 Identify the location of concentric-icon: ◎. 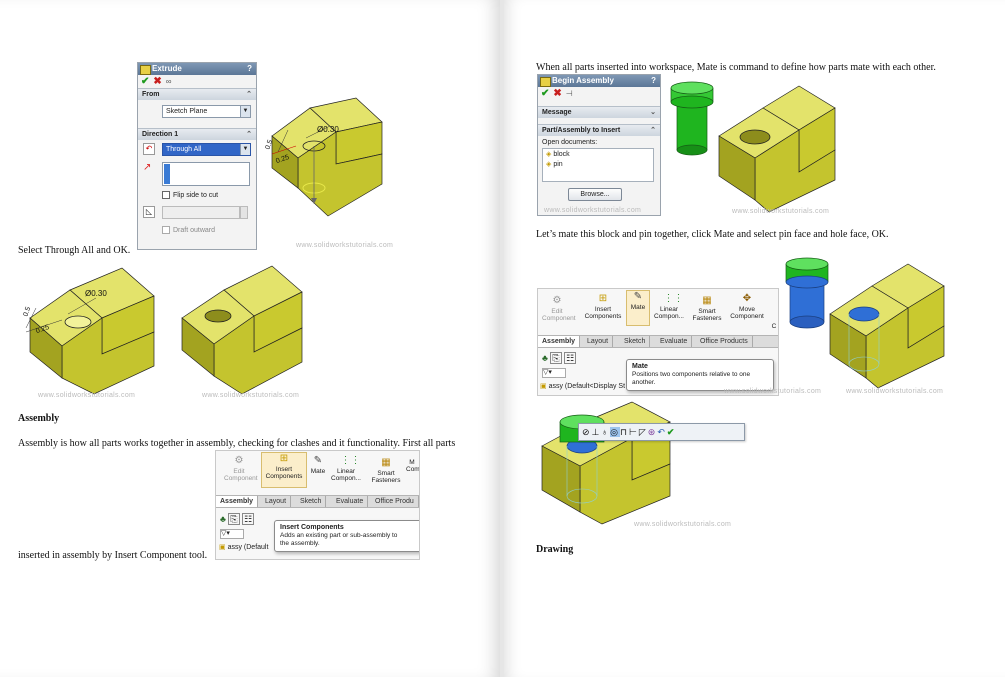
(615, 432).